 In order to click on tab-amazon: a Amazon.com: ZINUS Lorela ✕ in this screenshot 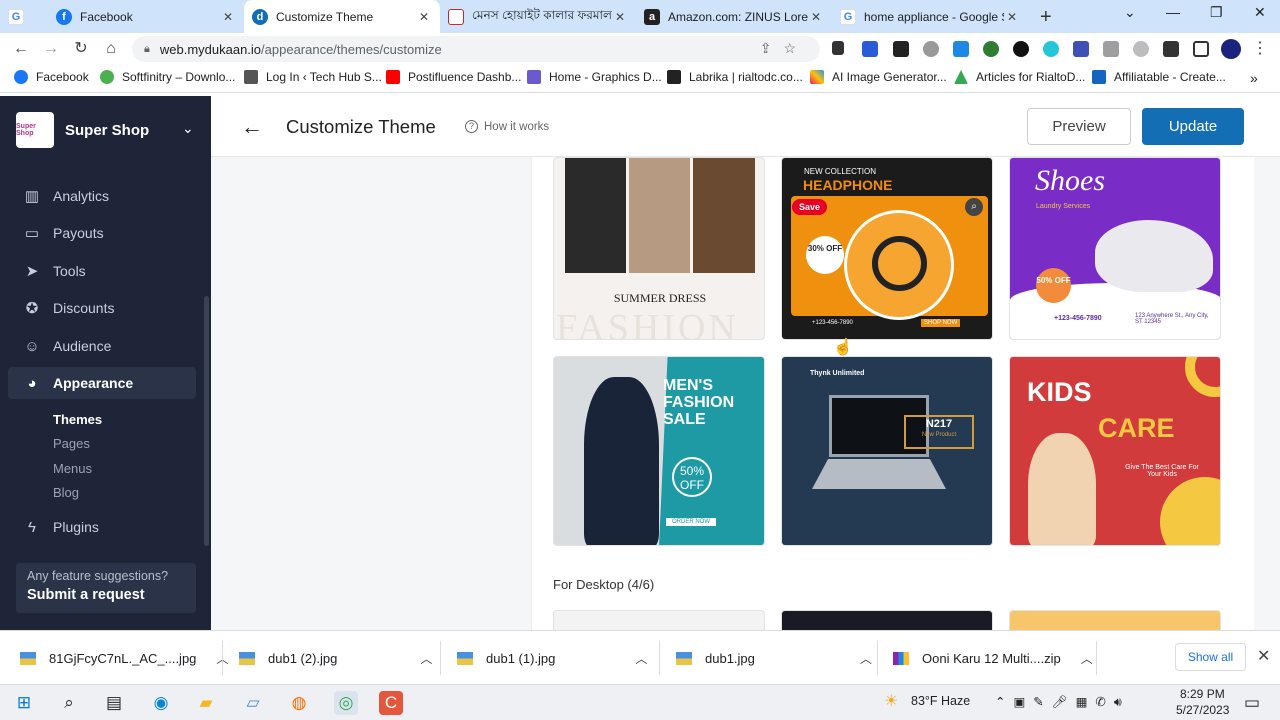, I will do `click(734, 16)`.